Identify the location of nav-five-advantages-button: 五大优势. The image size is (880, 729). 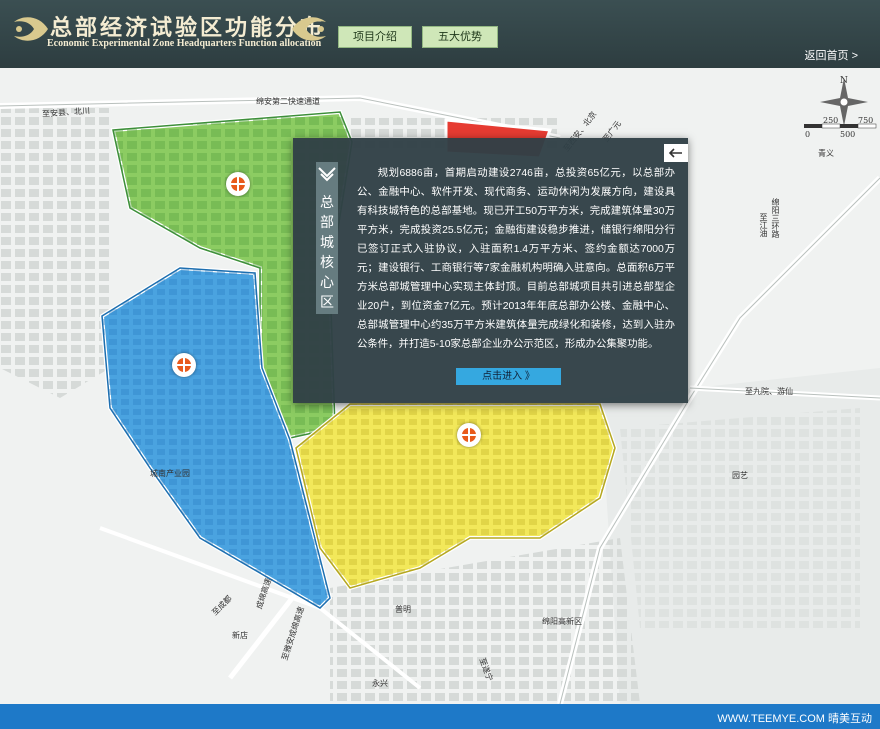
(460, 37).